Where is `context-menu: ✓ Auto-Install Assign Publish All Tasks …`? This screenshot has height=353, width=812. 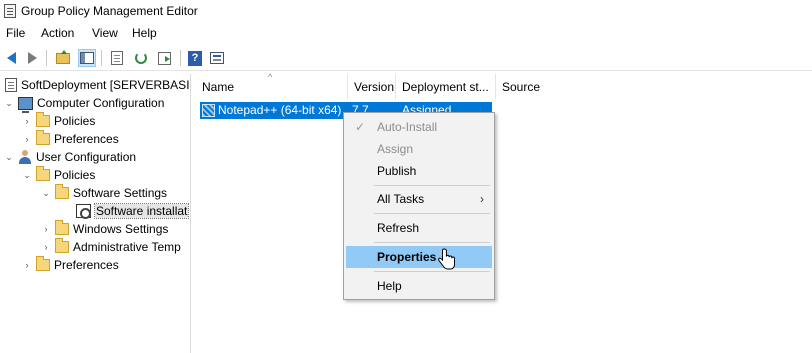
context-menu: ✓ Auto-Install Assign Publish All Tasks … is located at coordinates (419, 206).